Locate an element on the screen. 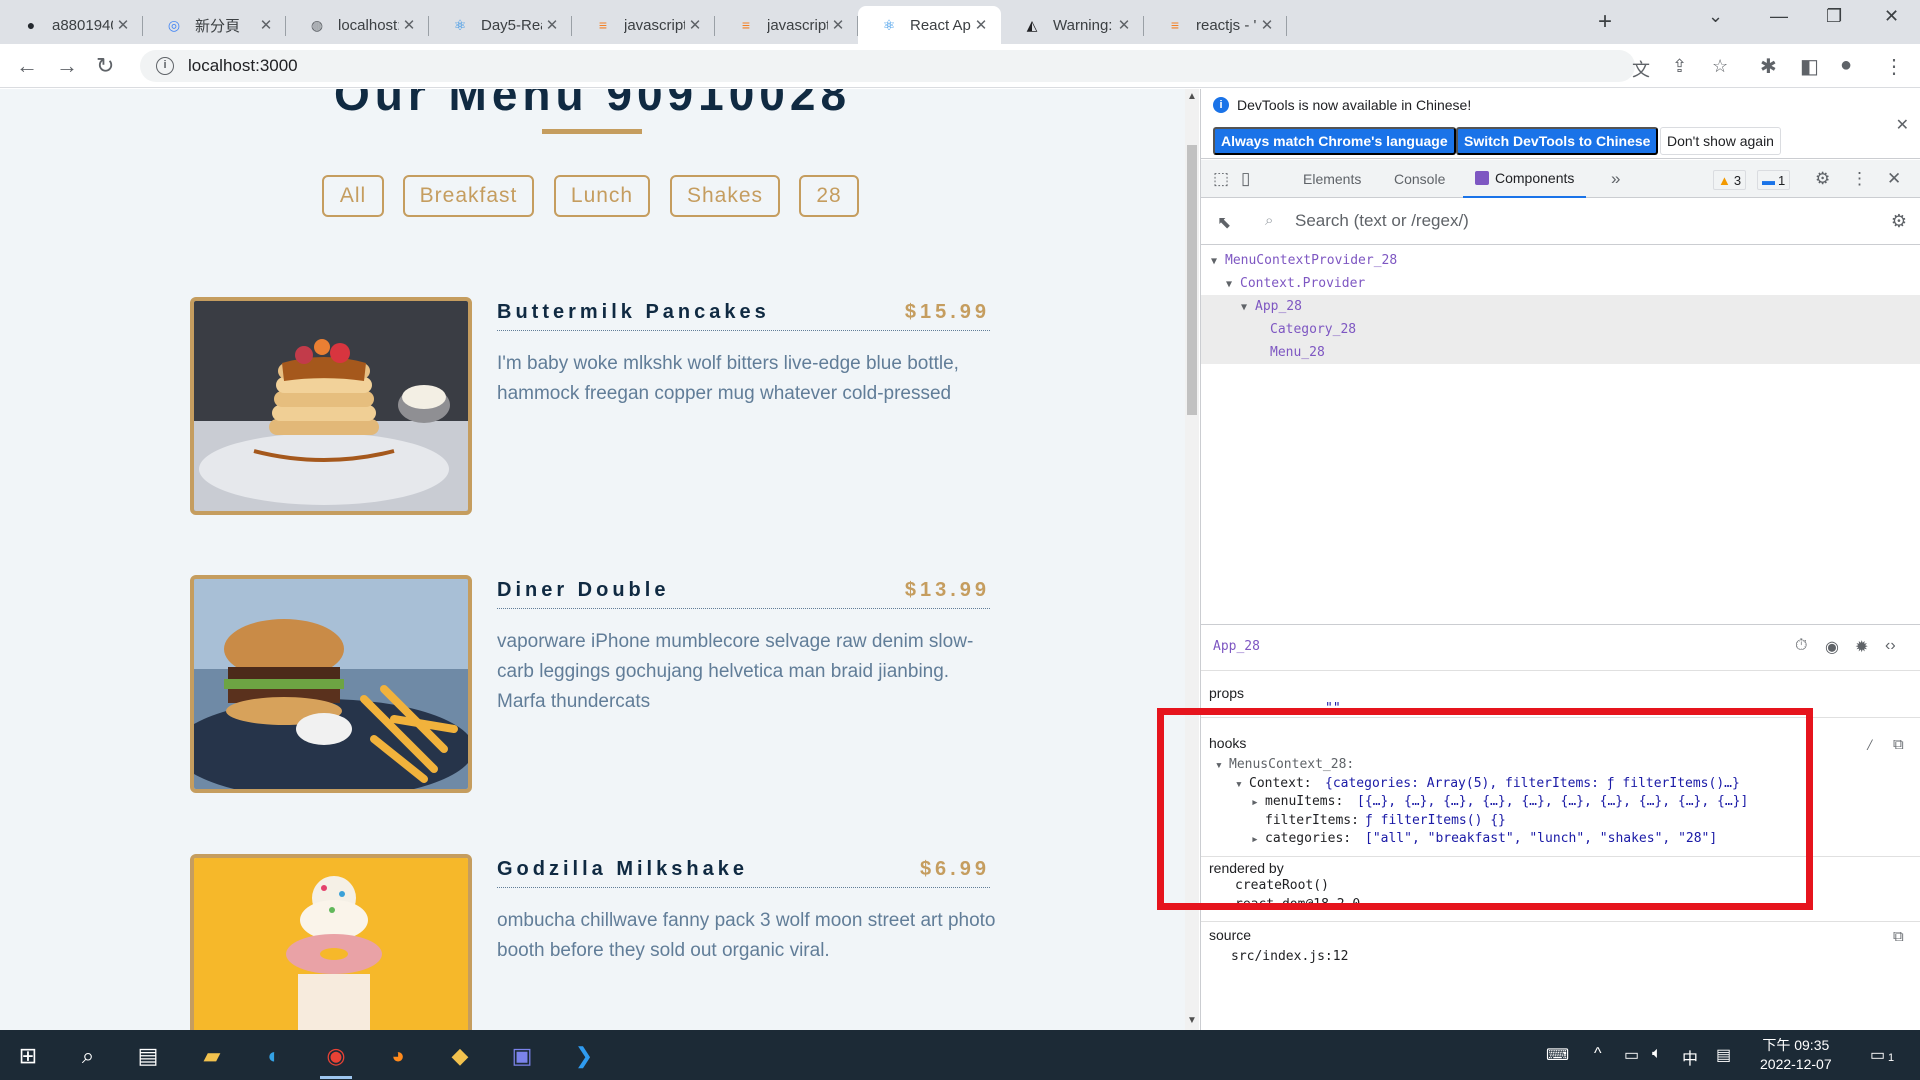 The height and width of the screenshot is (1080, 1920). back-icon: ← is located at coordinates (27, 66).